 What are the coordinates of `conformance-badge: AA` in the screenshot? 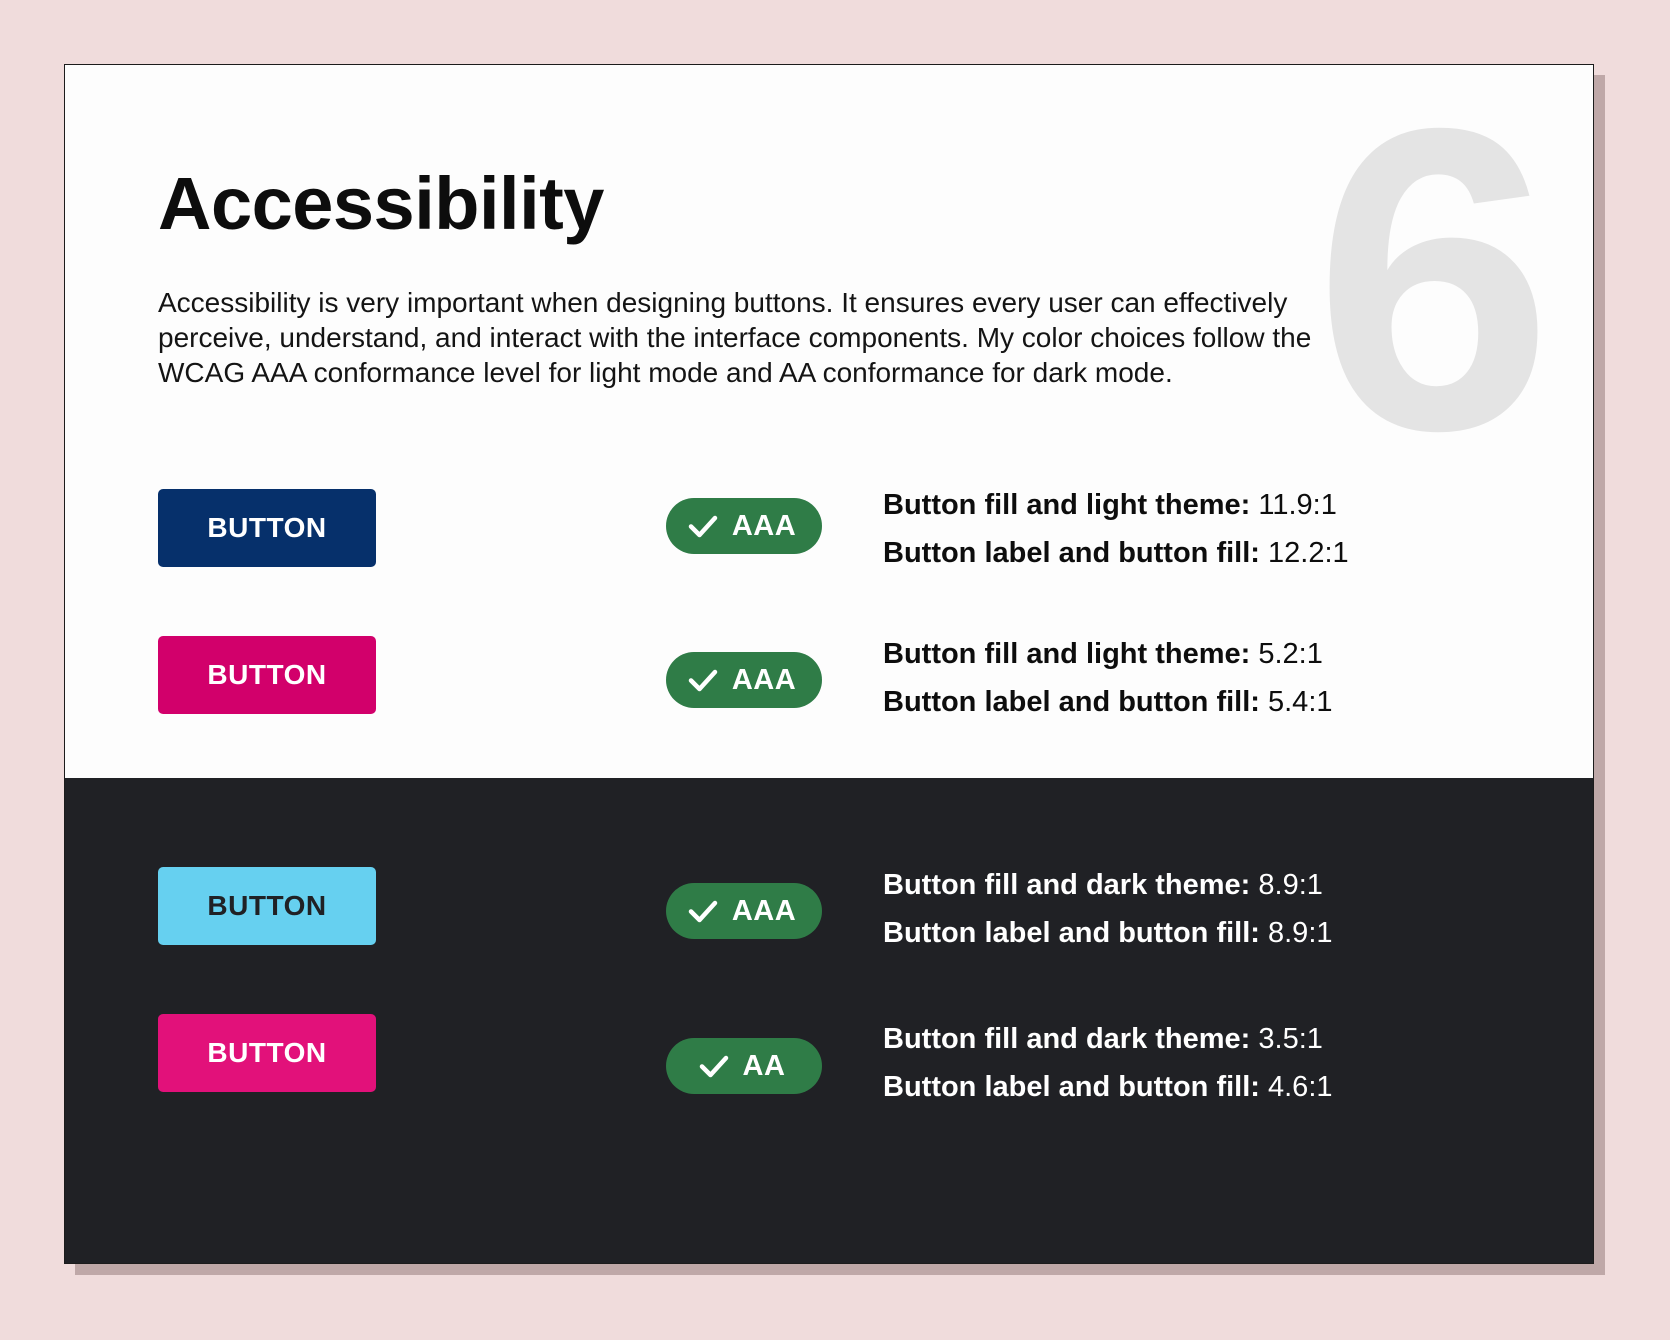 It's located at (744, 1066).